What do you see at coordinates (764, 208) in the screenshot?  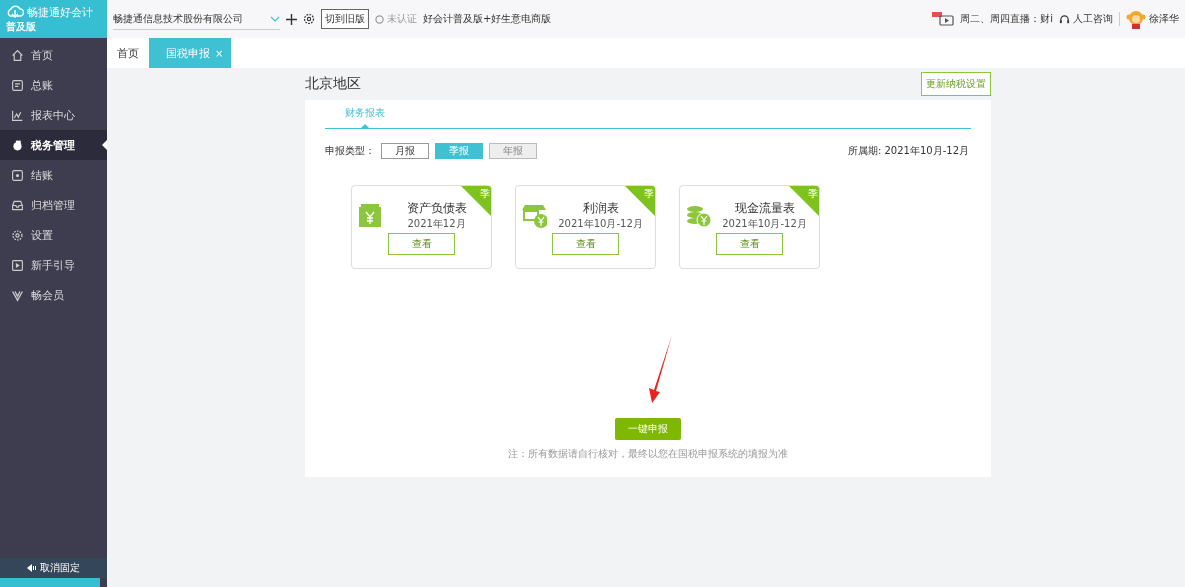 I see `report-title: 现金流量表` at bounding box center [764, 208].